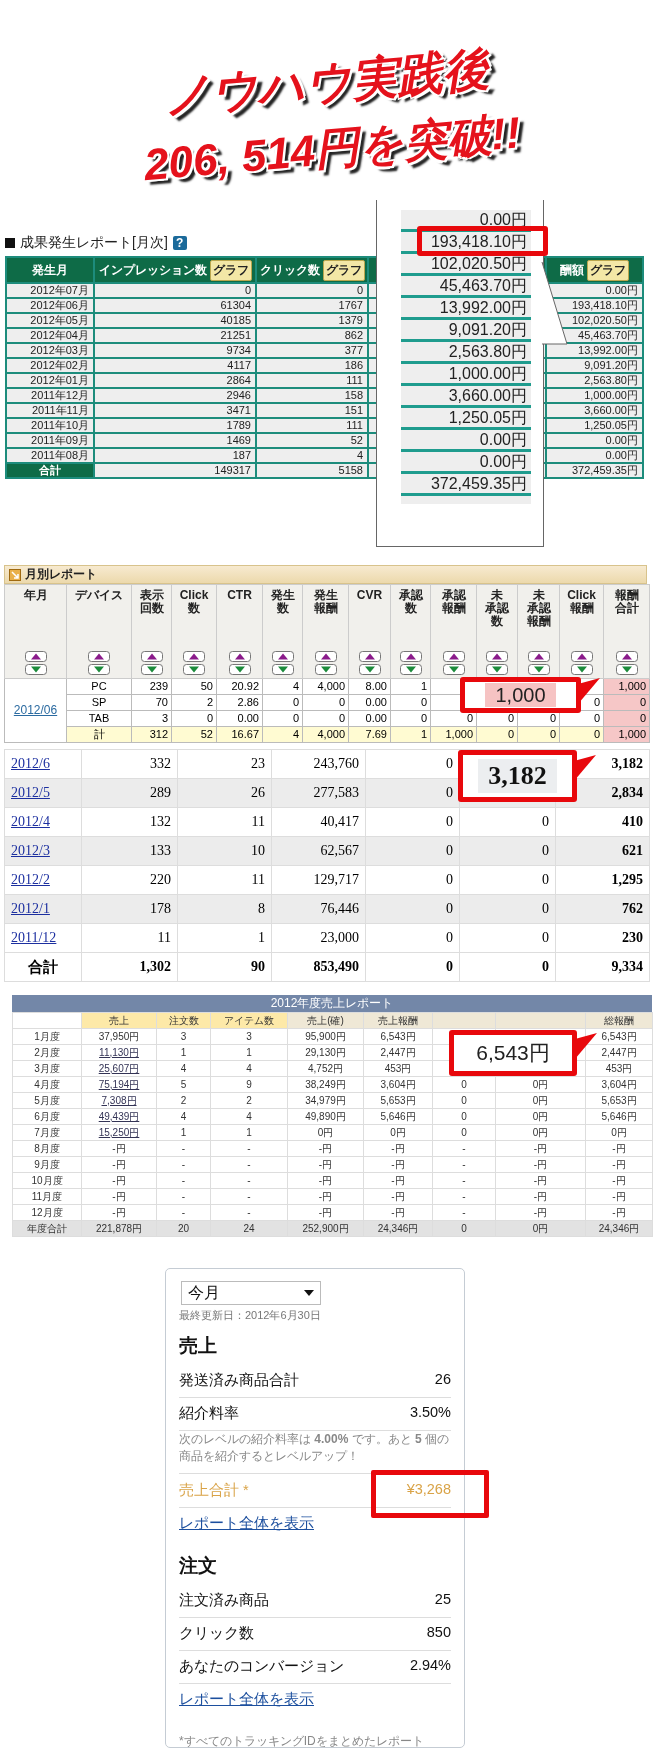 This screenshot has width=654, height=1760. I want to click on table-cell: 4, so click(183, 1068).